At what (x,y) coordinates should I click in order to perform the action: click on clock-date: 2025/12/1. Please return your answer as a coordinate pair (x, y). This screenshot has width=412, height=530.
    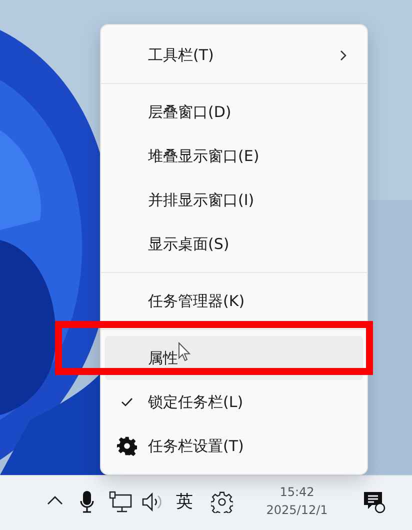
    Looking at the image, I should click on (297, 510).